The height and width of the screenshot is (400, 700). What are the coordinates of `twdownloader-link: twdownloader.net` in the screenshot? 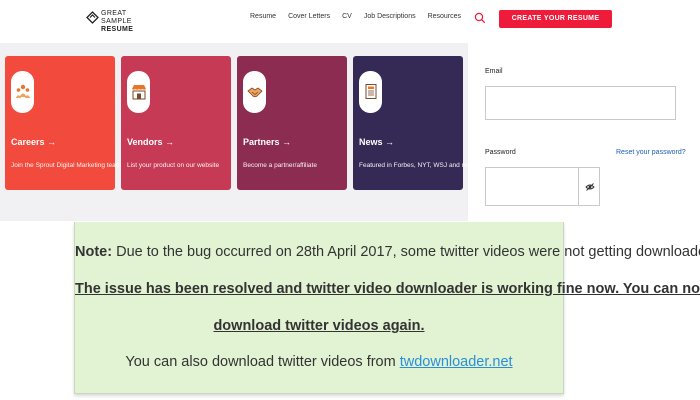 It's located at (456, 362).